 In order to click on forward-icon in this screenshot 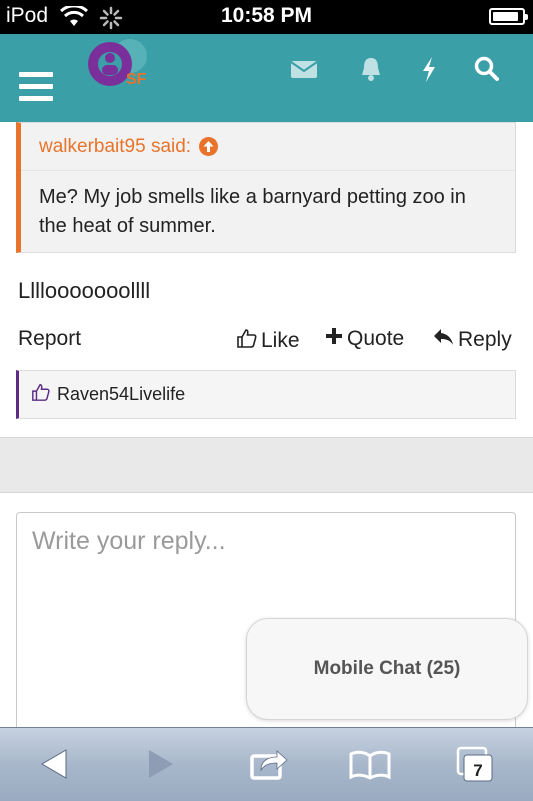, I will do `click(161, 766)`.